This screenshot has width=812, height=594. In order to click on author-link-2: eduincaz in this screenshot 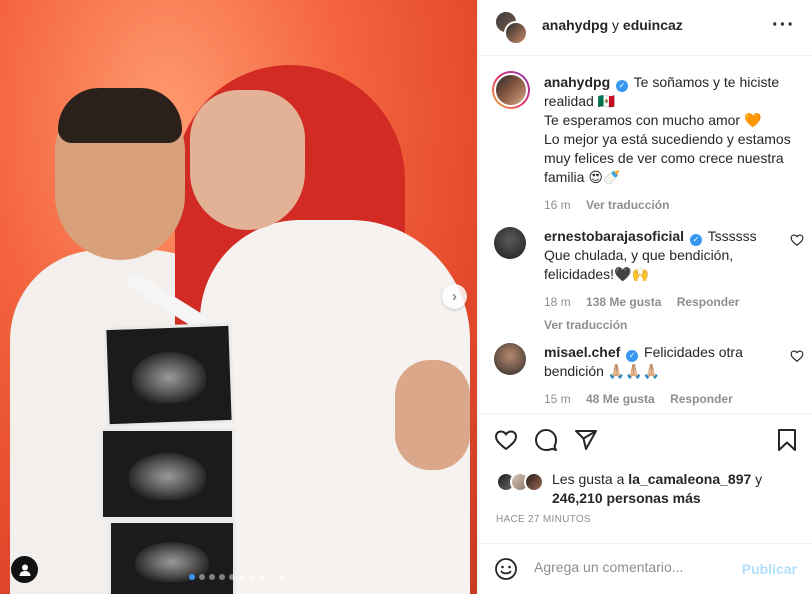, I will do `click(653, 25)`.